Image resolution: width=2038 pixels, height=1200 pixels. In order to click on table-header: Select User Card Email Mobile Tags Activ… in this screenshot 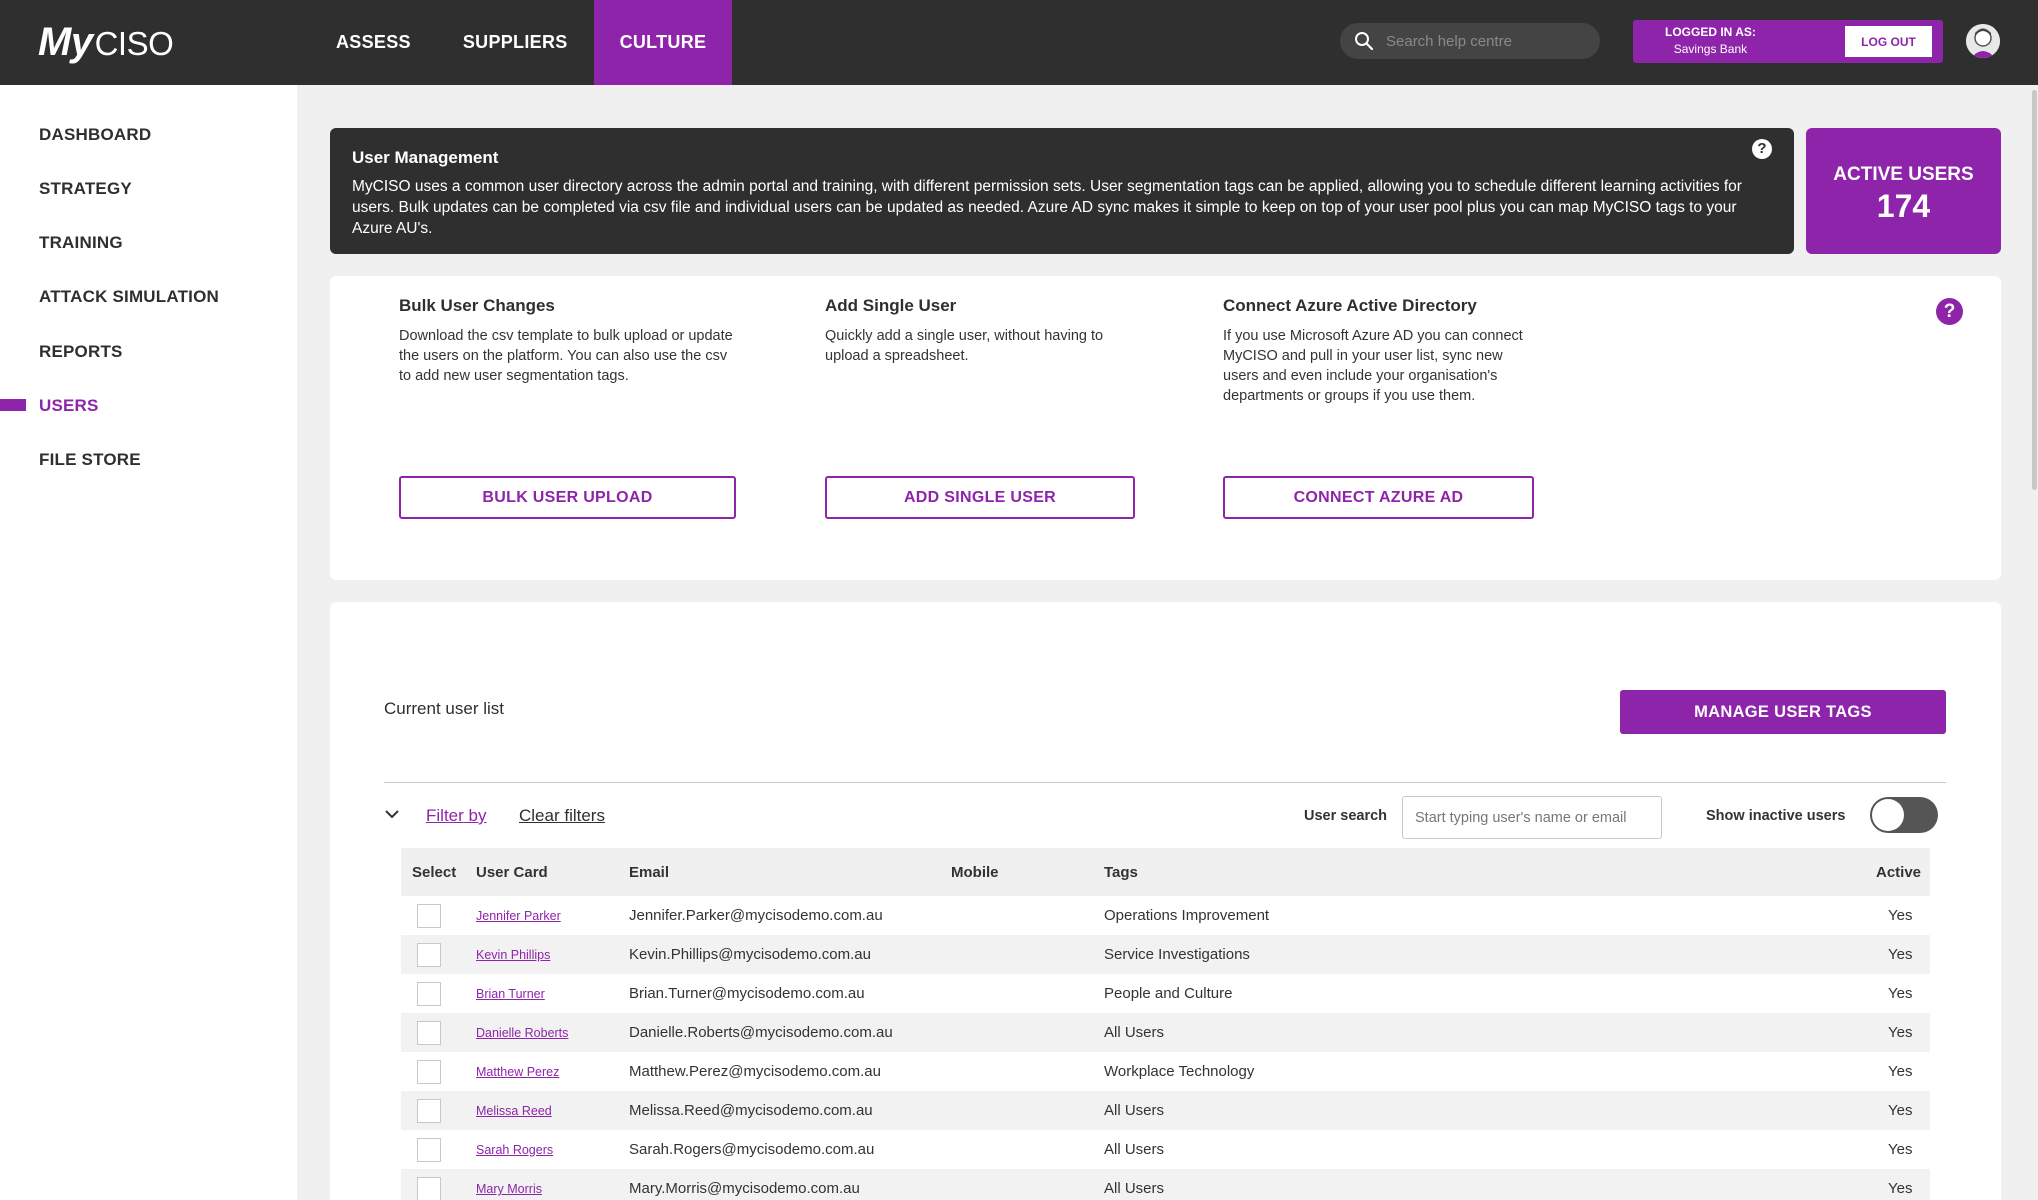, I will do `click(1165, 872)`.